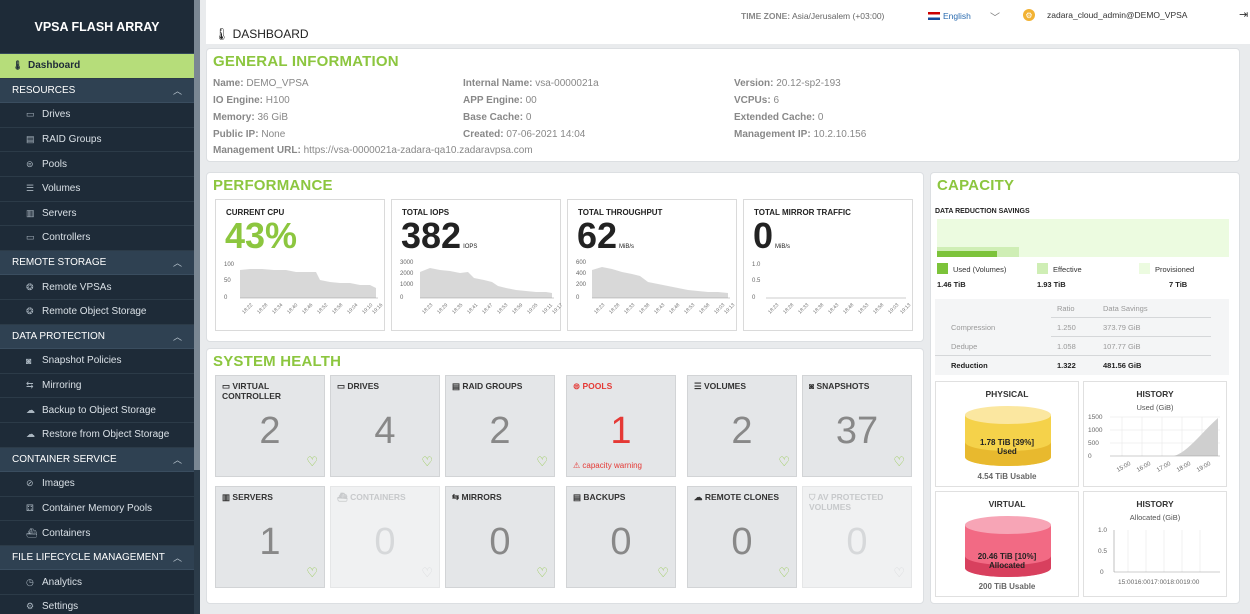 This screenshot has height=614, width=1250. What do you see at coordinates (385, 537) in the screenshot?
I see `health-card-containers: ⛴ CONTAINERS 0 ♡` at bounding box center [385, 537].